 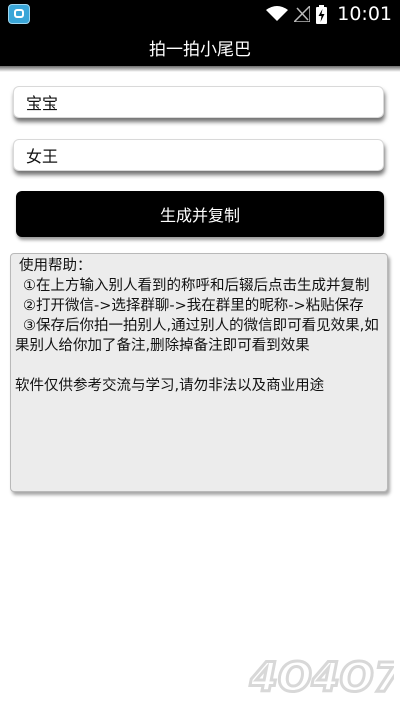 I want to click on help-disclaimer: 软件仅供参考交流与学习,请勿非法以及商业用途, so click(x=170, y=386).